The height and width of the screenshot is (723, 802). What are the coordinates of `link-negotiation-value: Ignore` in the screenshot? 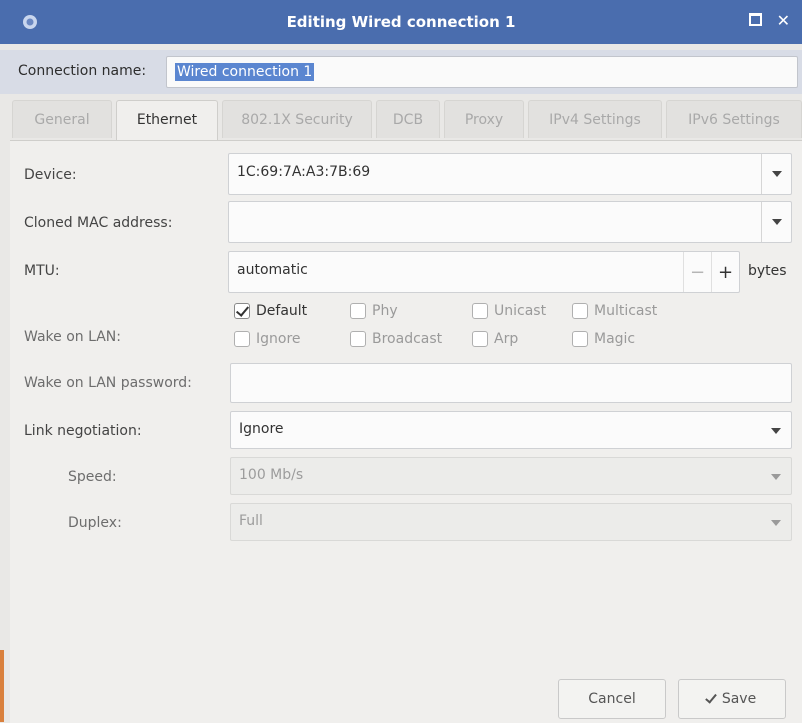 It's located at (261, 429).